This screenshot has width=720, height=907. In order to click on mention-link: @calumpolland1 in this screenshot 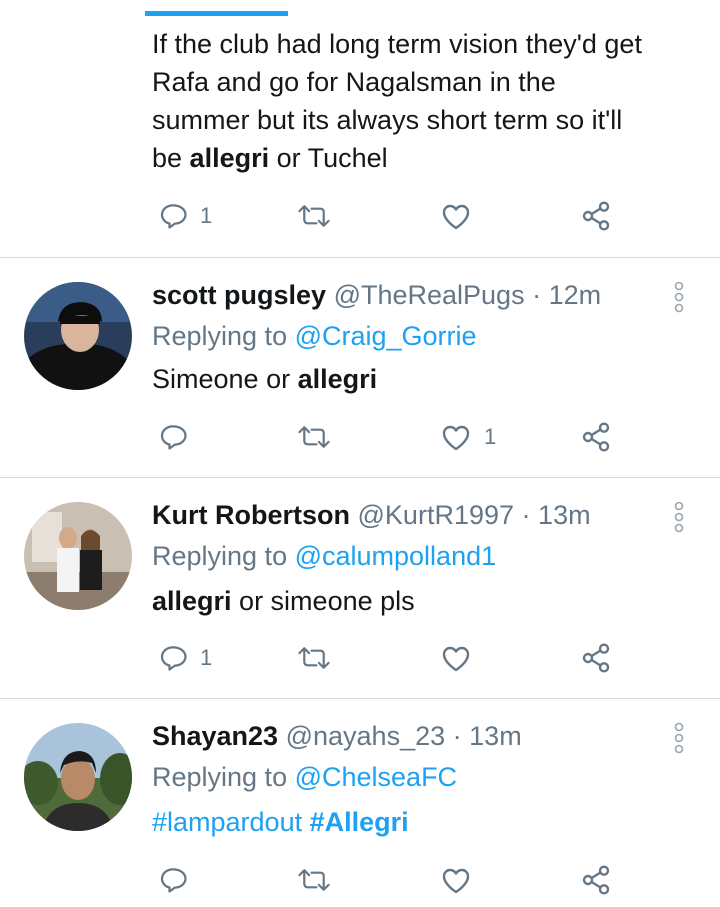, I will do `click(396, 556)`.